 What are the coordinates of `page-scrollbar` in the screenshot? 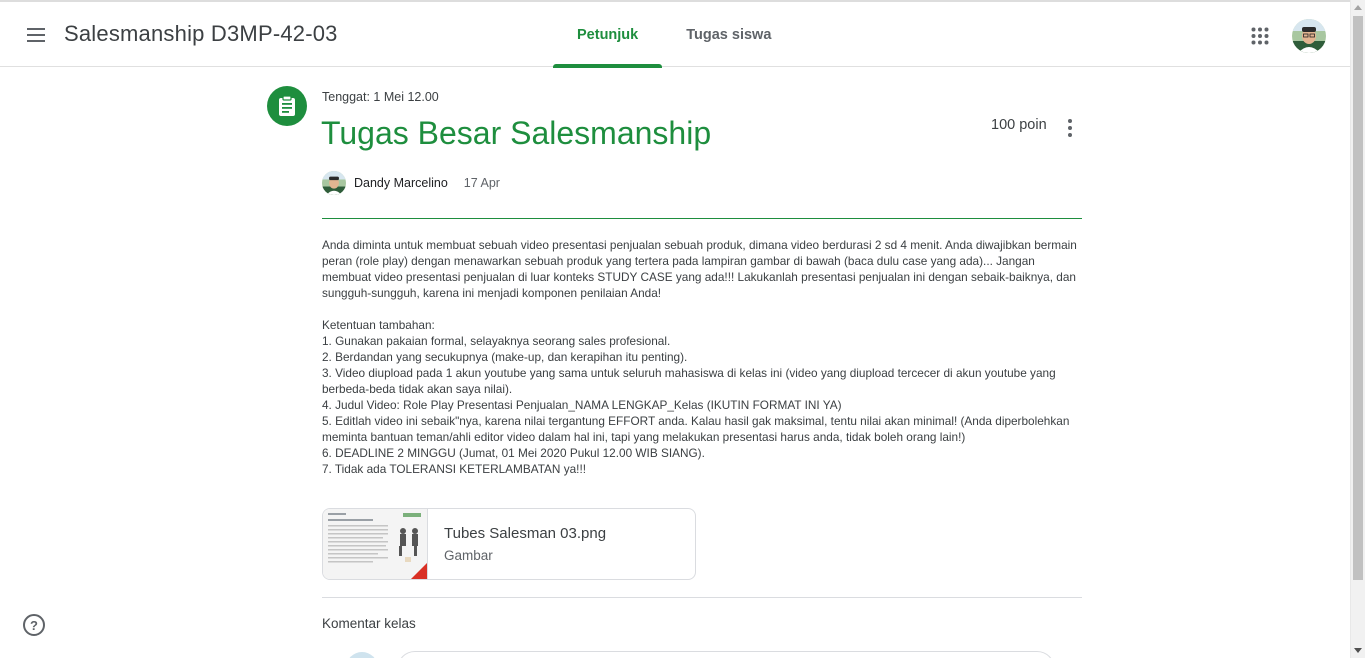 It's located at (1357, 329).